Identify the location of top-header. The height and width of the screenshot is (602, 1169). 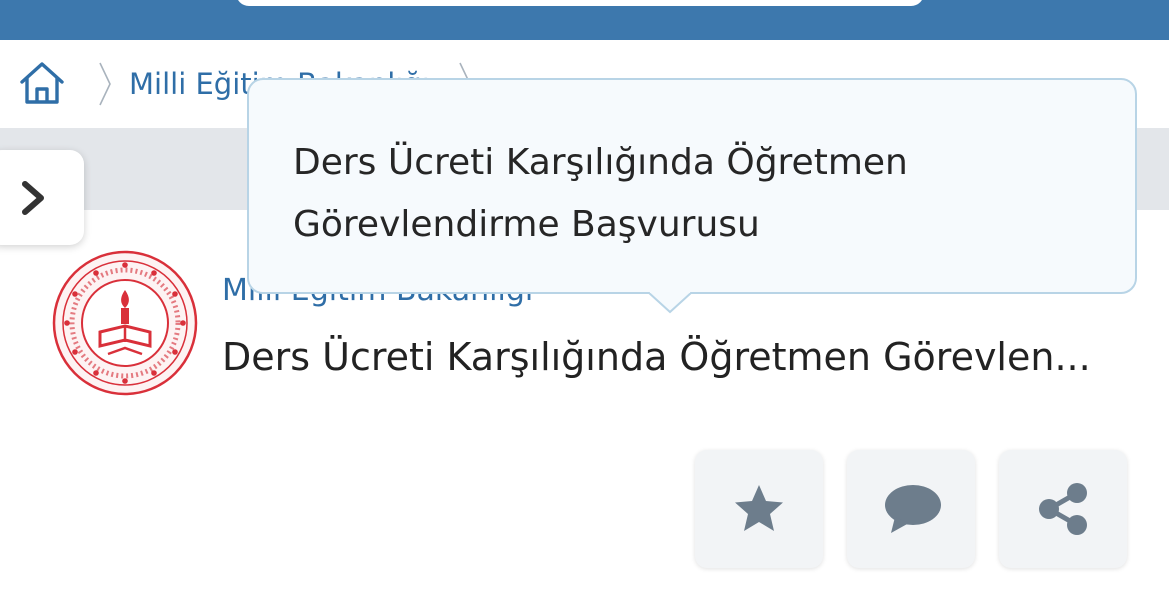
(584, 20).